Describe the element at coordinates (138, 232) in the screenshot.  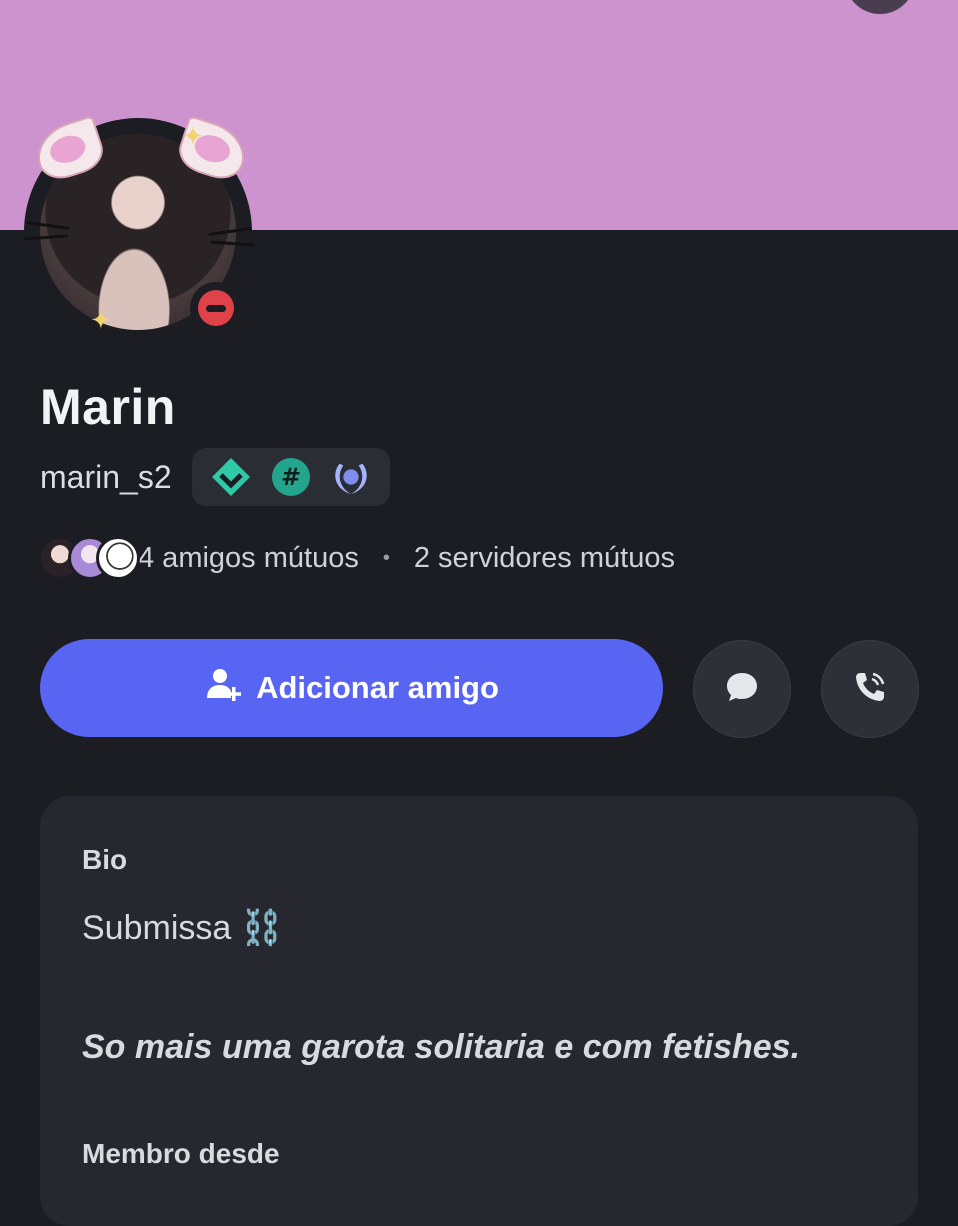
I see `avatar: ✦ ✦` at that location.